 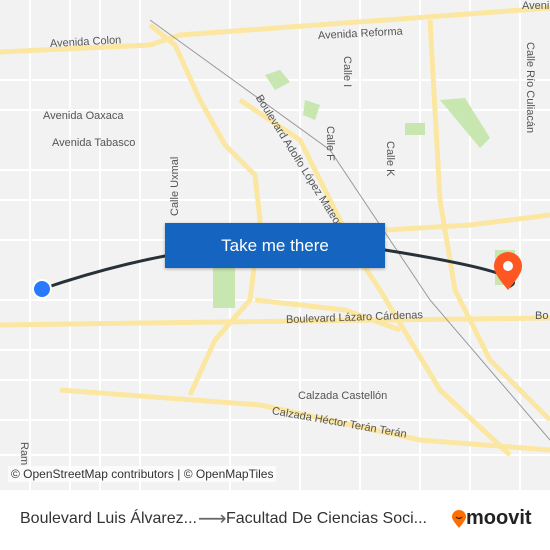 I want to click on street-label: Calle I, so click(x=347, y=72).